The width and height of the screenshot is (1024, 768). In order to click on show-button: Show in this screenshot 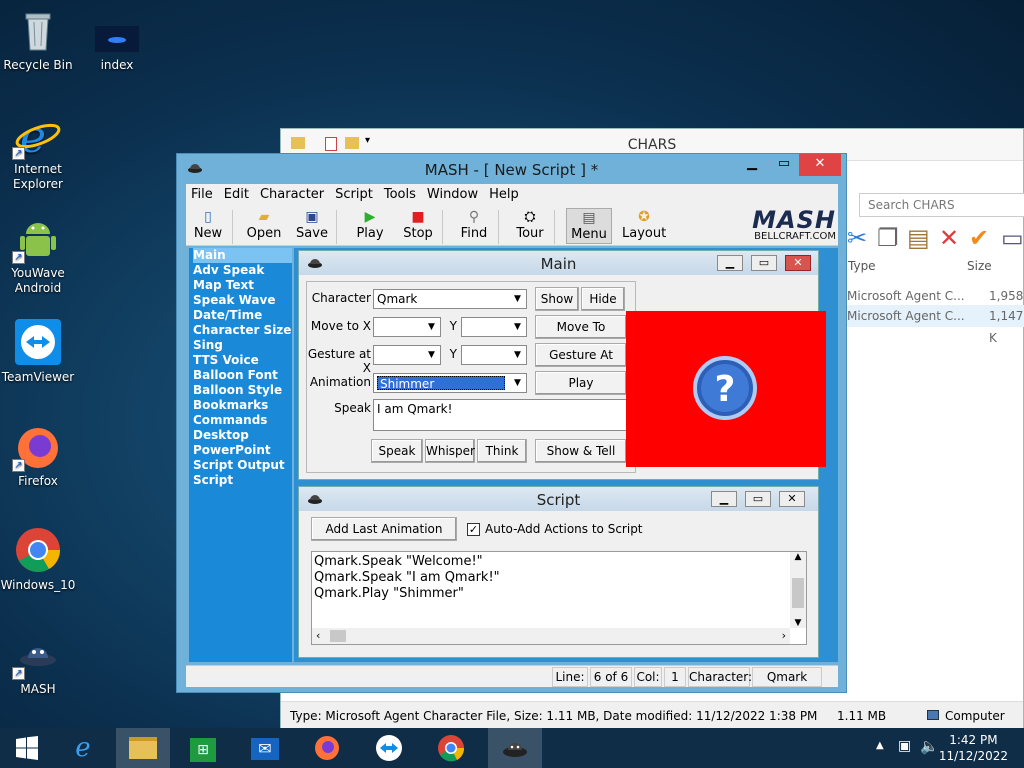, I will do `click(557, 299)`.